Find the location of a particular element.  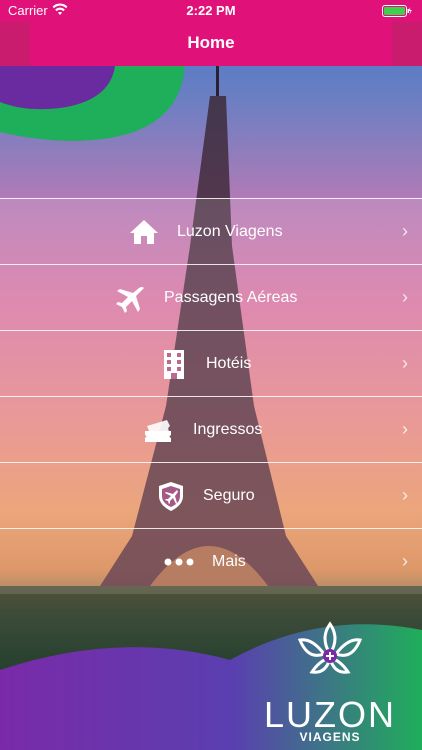

battery-icon is located at coordinates (397, 11).